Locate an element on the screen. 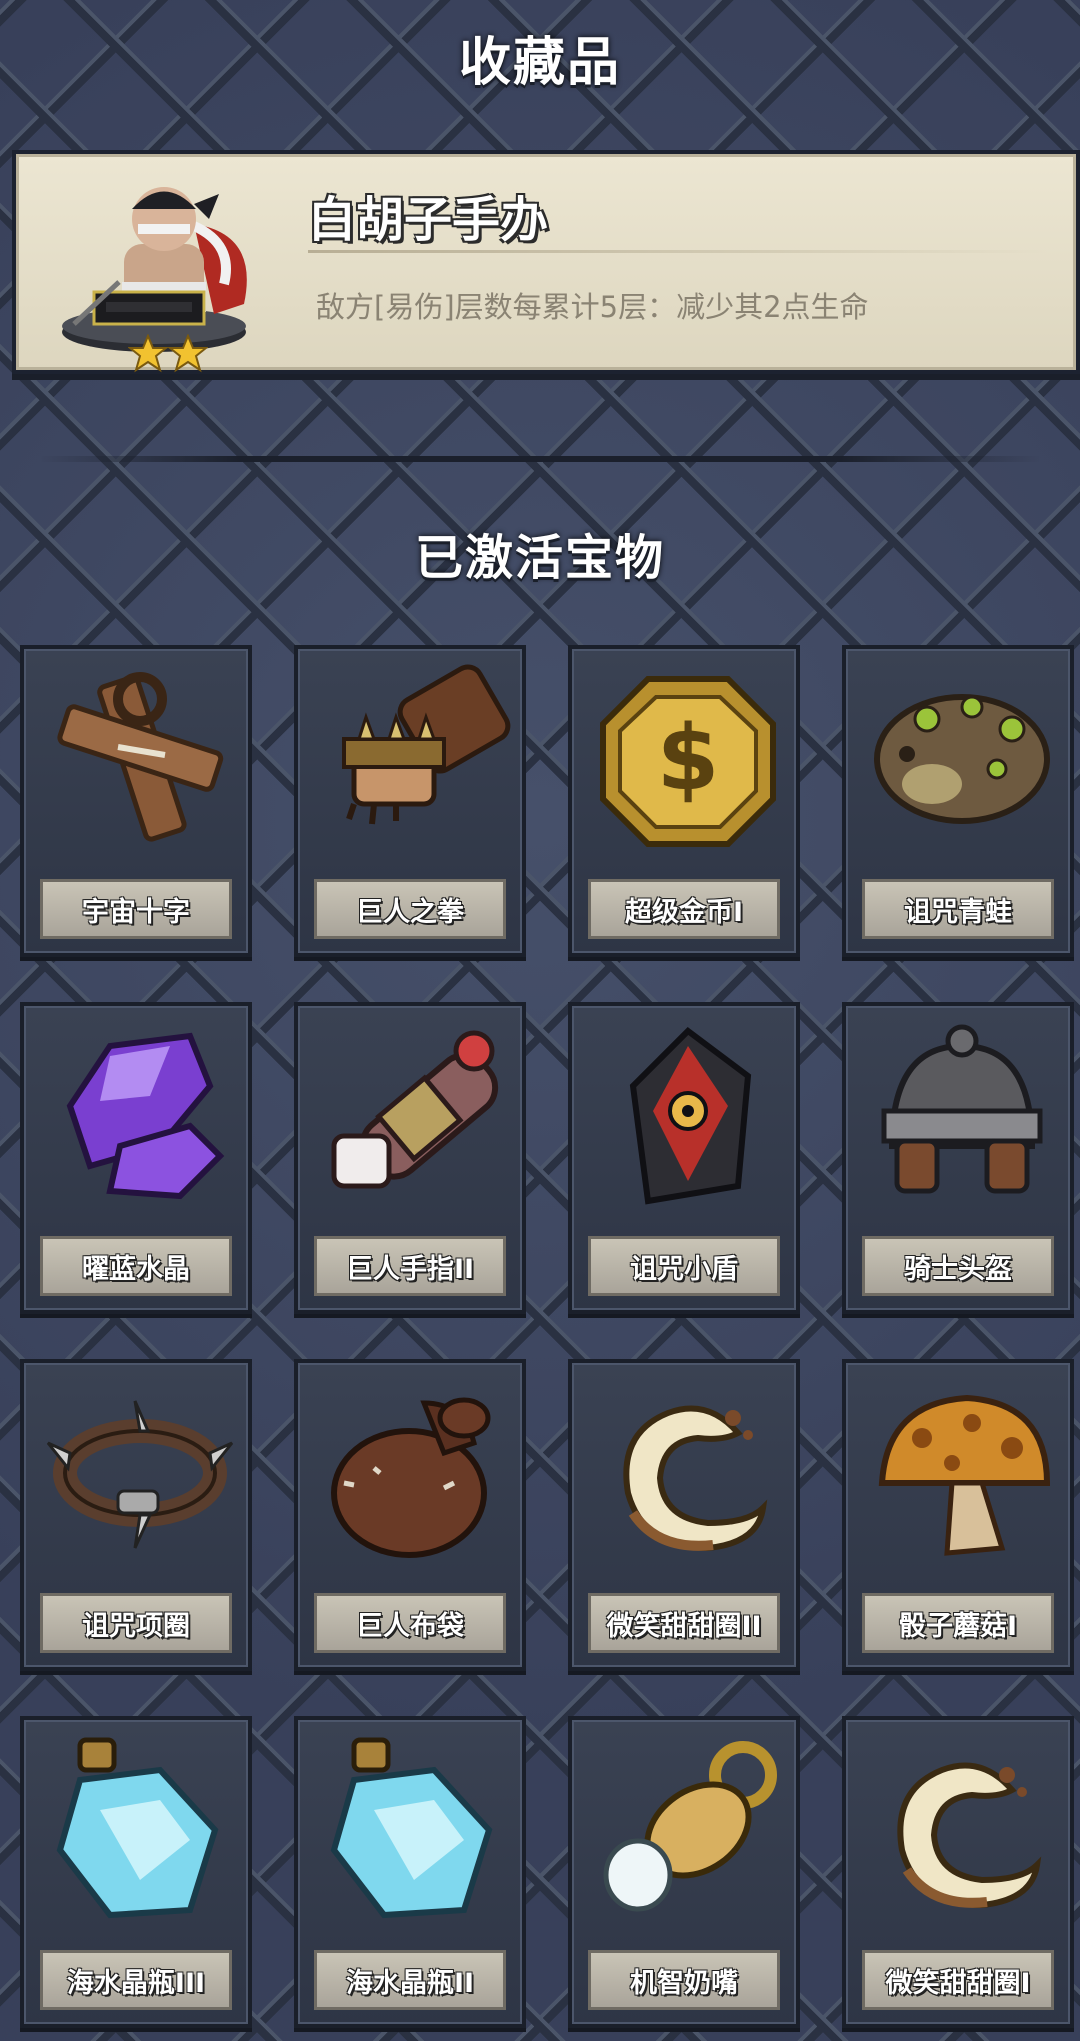  treasure-label: 巨人布袋 is located at coordinates (410, 1623).